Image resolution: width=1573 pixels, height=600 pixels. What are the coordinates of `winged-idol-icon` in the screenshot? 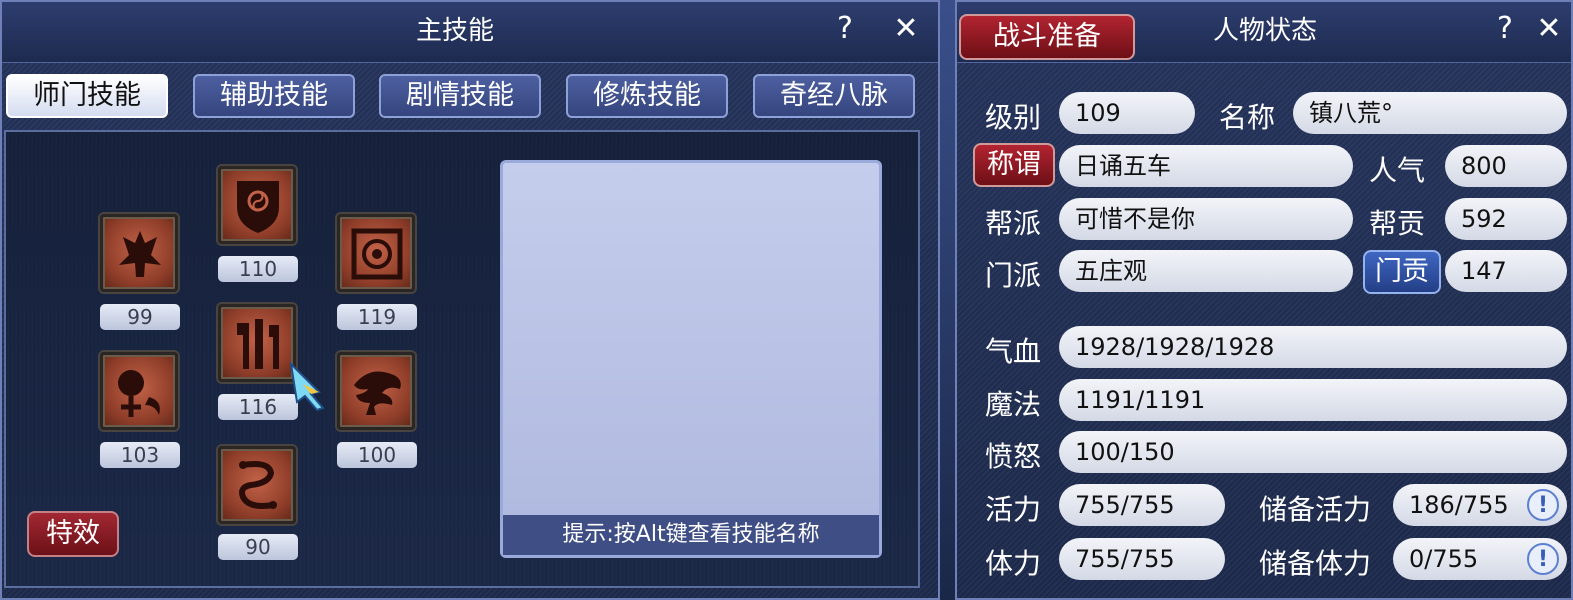 It's located at (139, 253).